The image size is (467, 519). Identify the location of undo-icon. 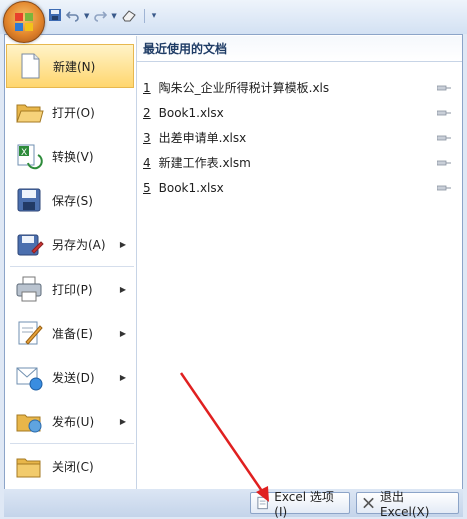
(72, 16).